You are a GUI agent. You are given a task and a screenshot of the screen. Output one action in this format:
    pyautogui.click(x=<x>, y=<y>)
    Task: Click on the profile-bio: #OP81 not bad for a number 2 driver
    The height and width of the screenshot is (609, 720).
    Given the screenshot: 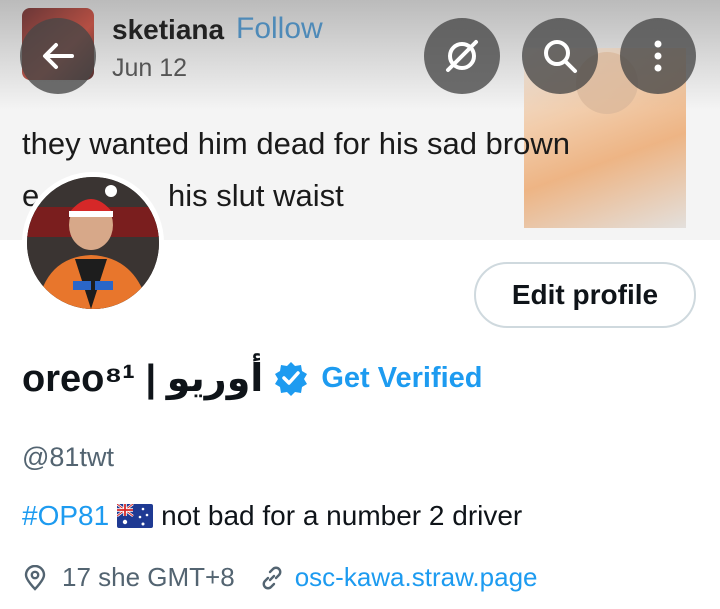 What is the action you would take?
    pyautogui.click(x=272, y=516)
    